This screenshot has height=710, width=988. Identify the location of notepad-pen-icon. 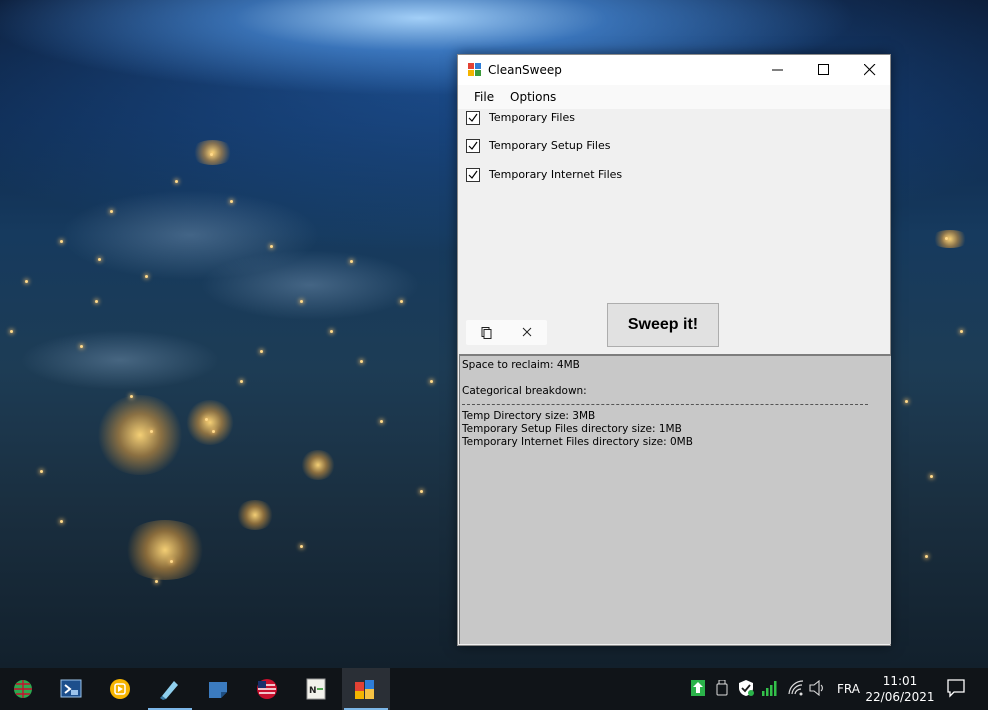
(169, 690).